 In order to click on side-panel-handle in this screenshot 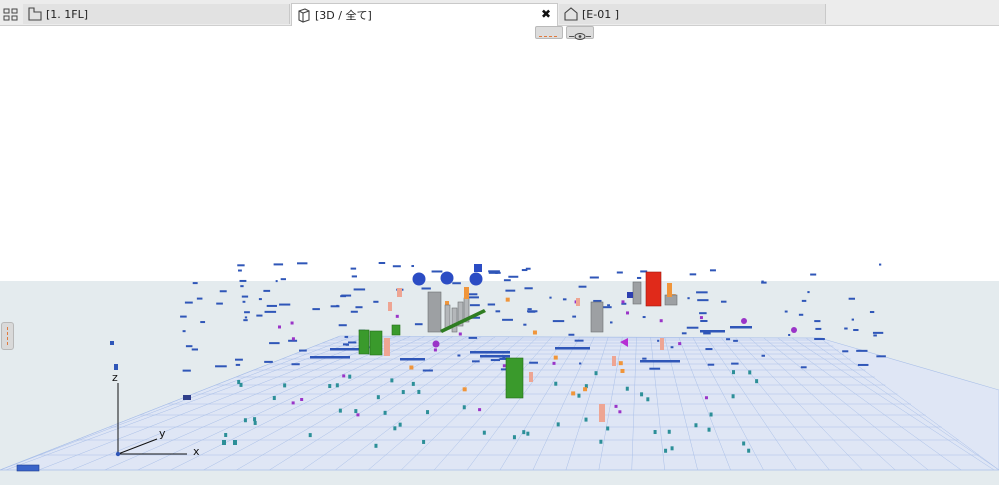, I will do `click(7, 336)`.